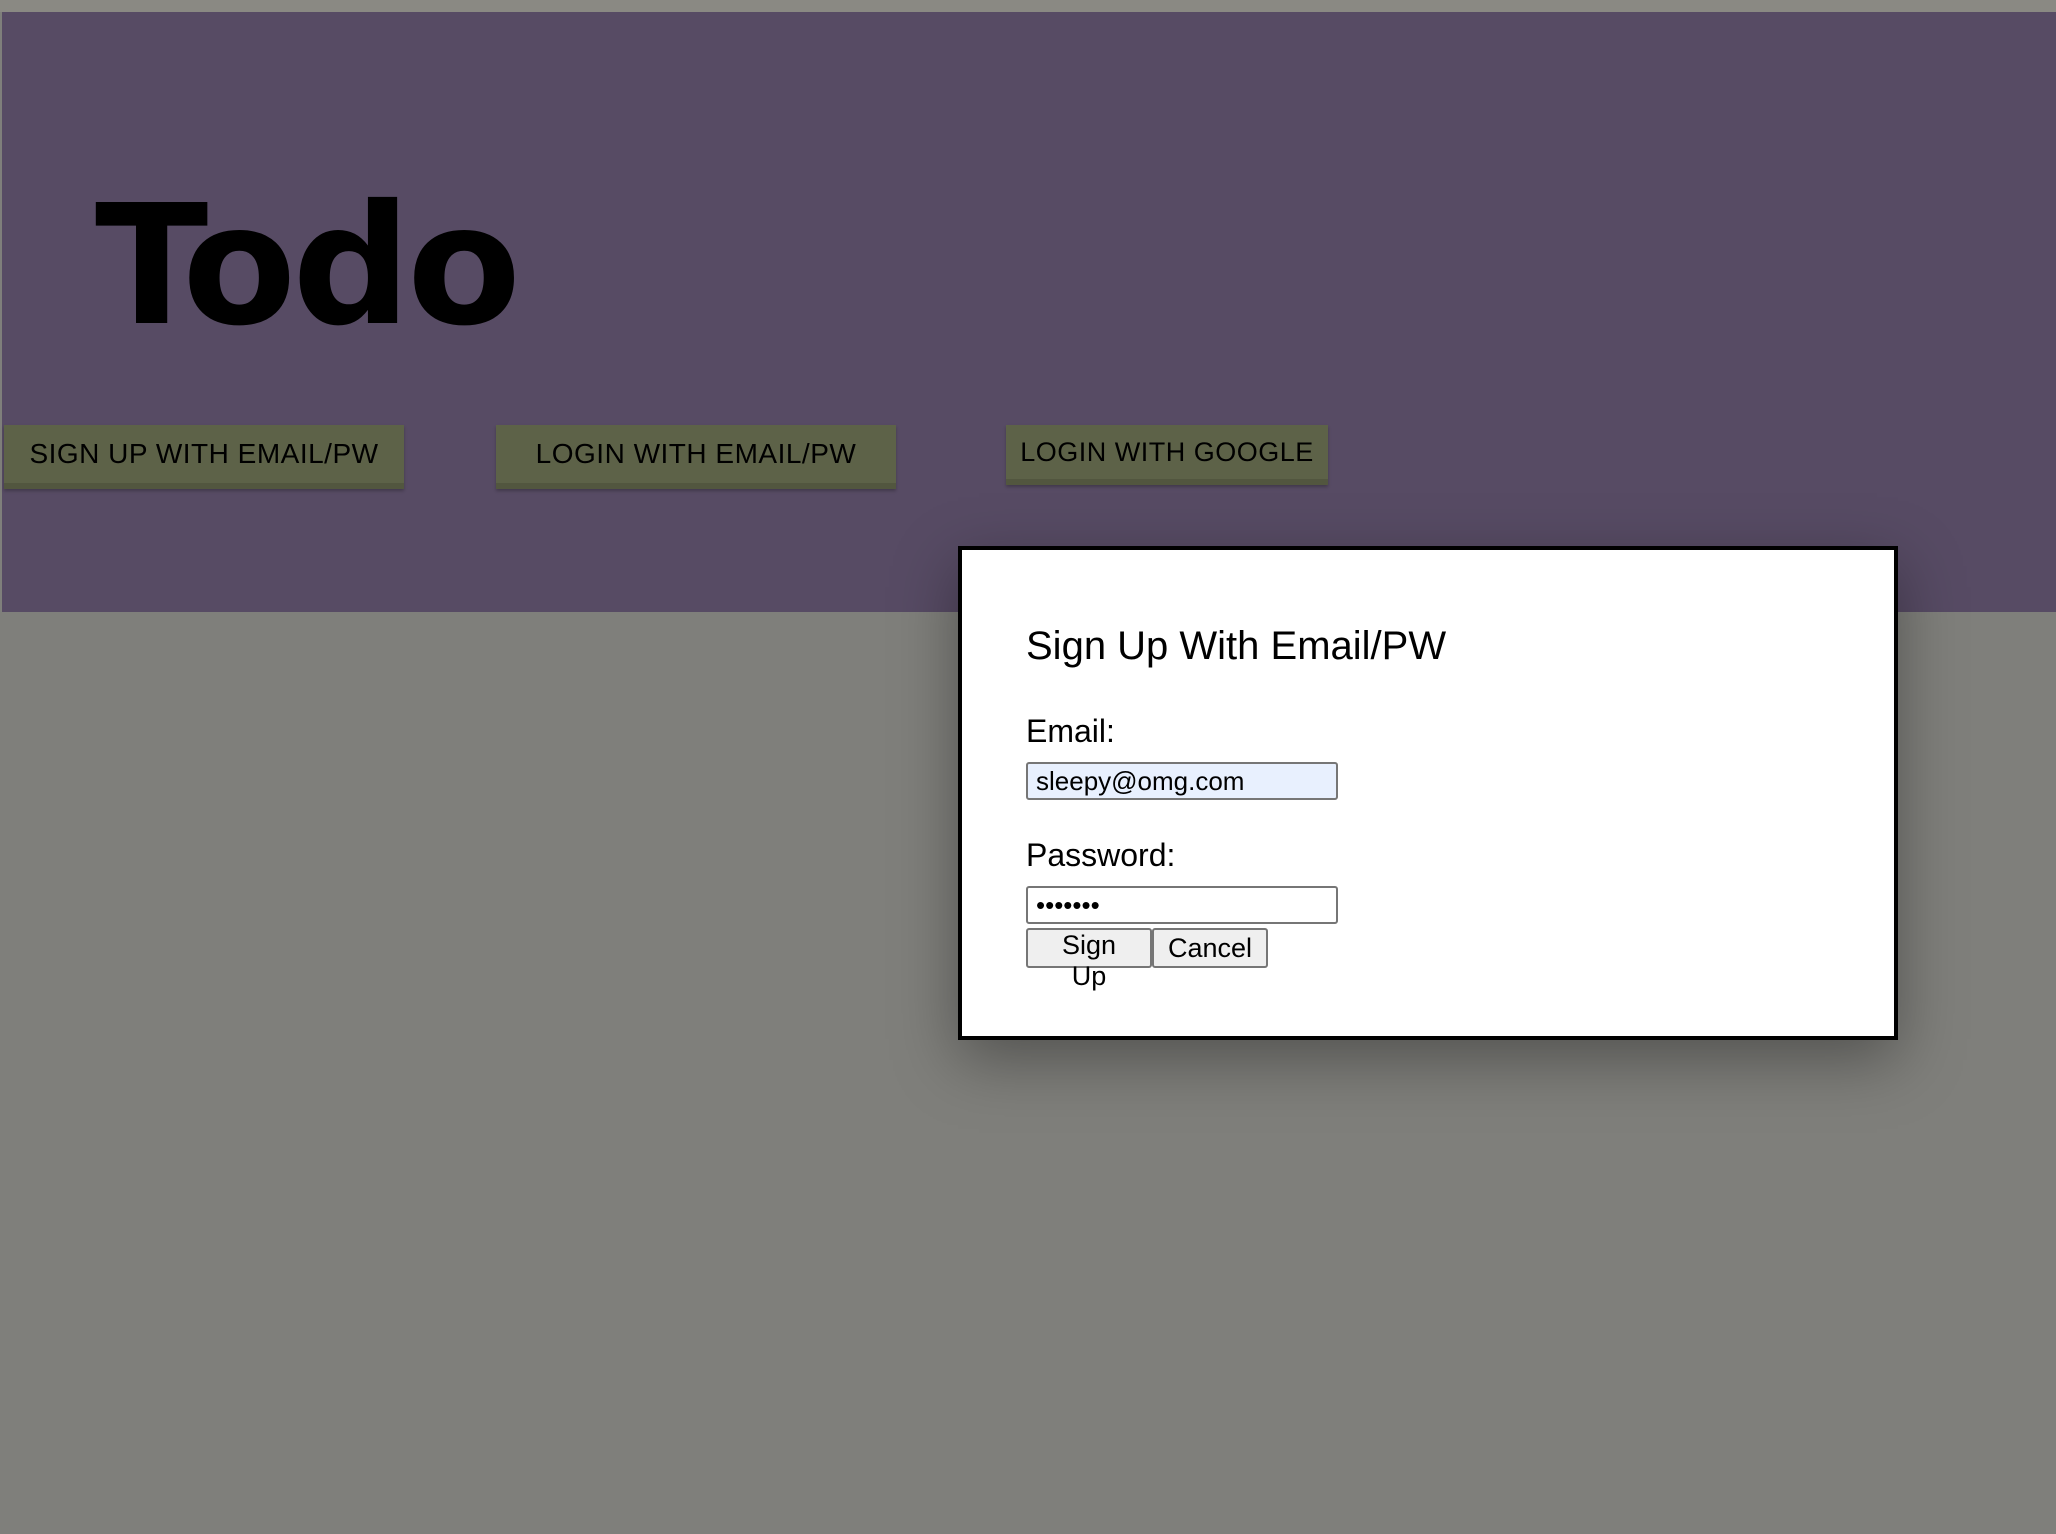 Image resolution: width=2056 pixels, height=1534 pixels. What do you see at coordinates (1070, 731) in the screenshot?
I see `email-label: Email:` at bounding box center [1070, 731].